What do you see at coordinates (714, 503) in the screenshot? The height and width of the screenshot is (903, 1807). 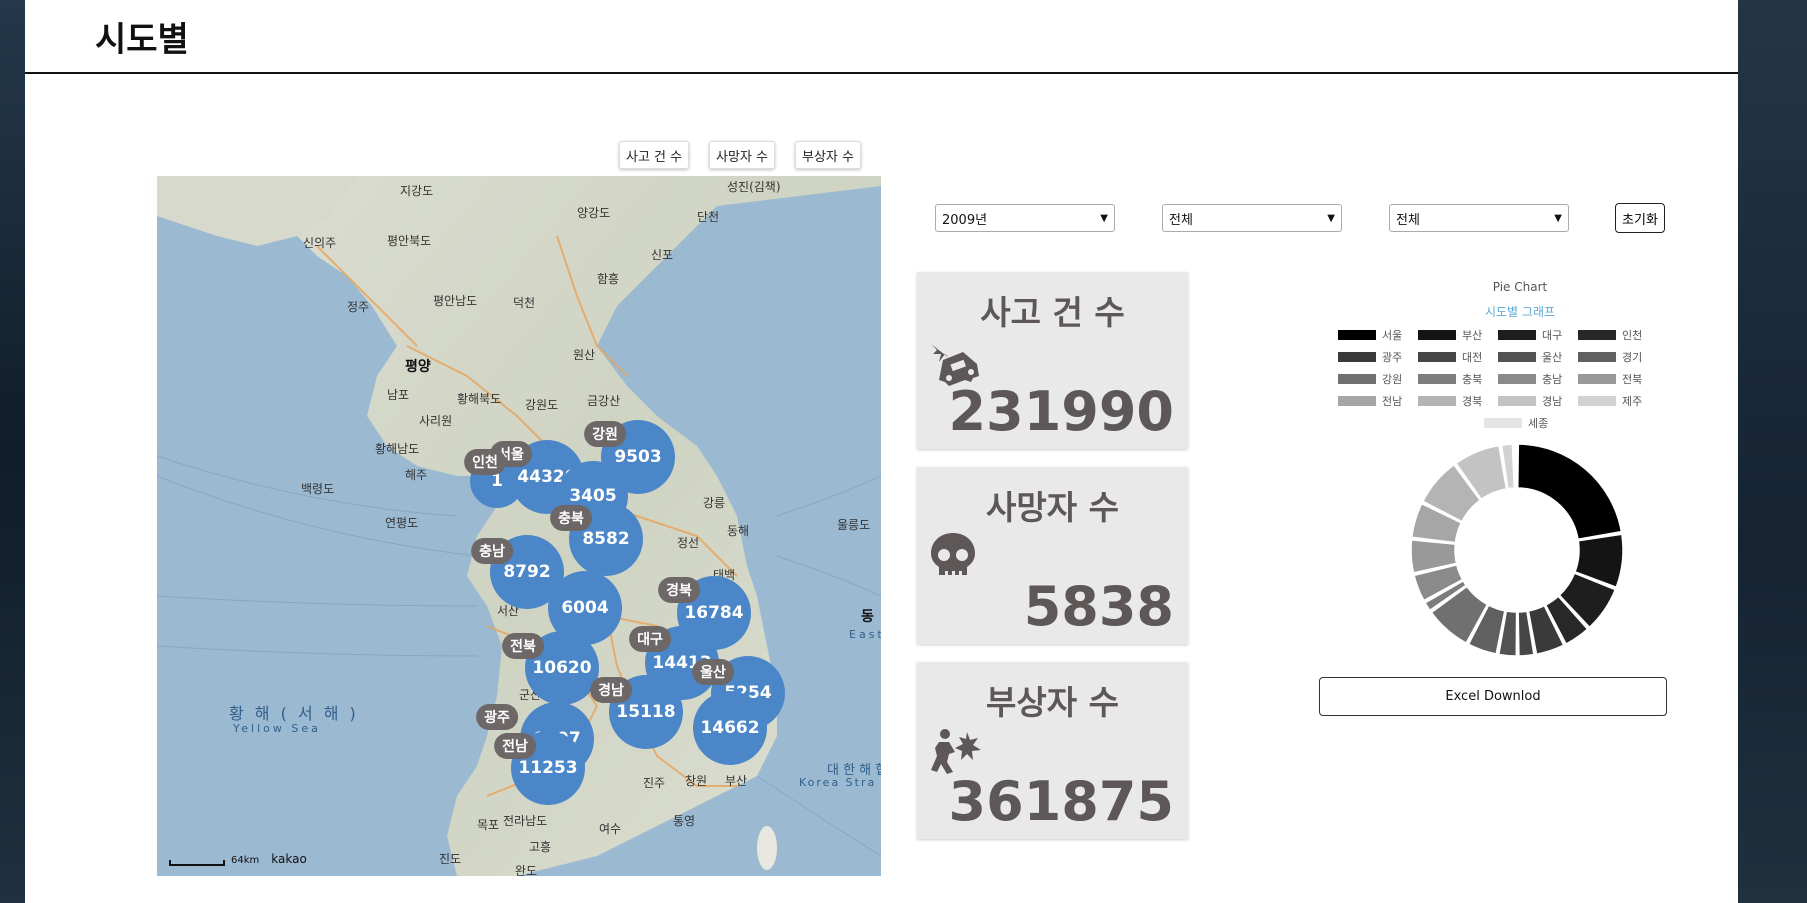 I see `place-label: 강릉` at bounding box center [714, 503].